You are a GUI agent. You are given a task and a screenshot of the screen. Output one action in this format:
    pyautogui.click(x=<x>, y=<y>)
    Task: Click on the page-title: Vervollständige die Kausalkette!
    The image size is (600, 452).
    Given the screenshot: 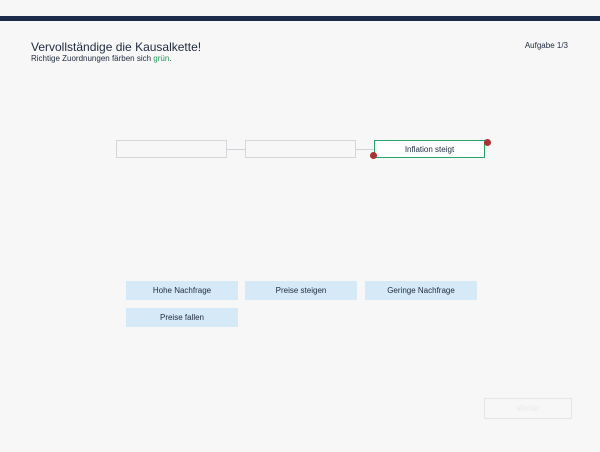 What is the action you would take?
    pyautogui.click(x=116, y=47)
    